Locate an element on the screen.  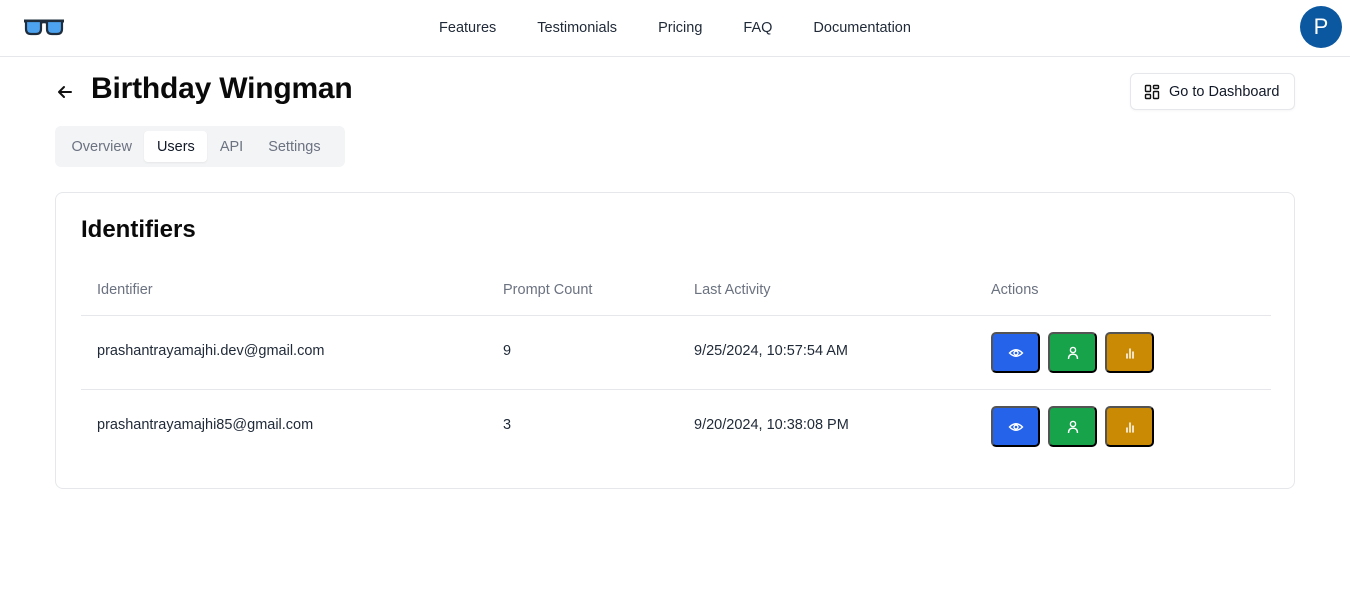
arrow-left-icon is located at coordinates (65, 92).